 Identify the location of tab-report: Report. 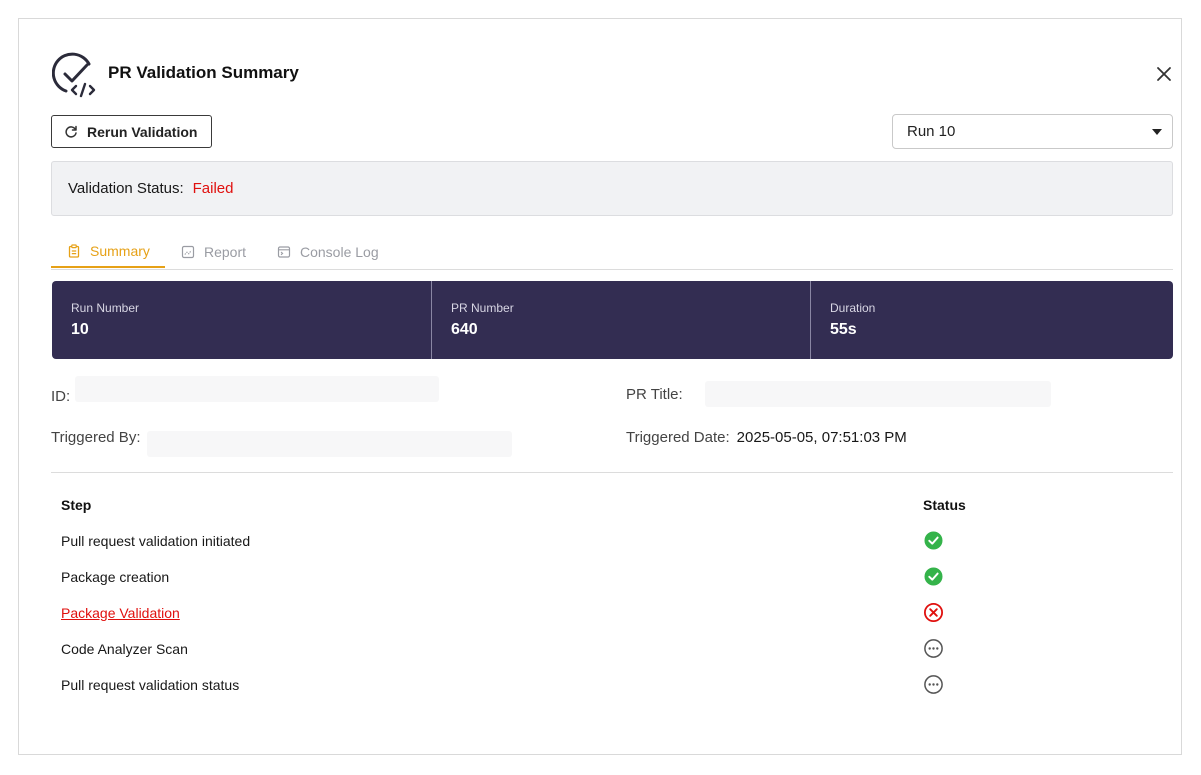
(213, 251).